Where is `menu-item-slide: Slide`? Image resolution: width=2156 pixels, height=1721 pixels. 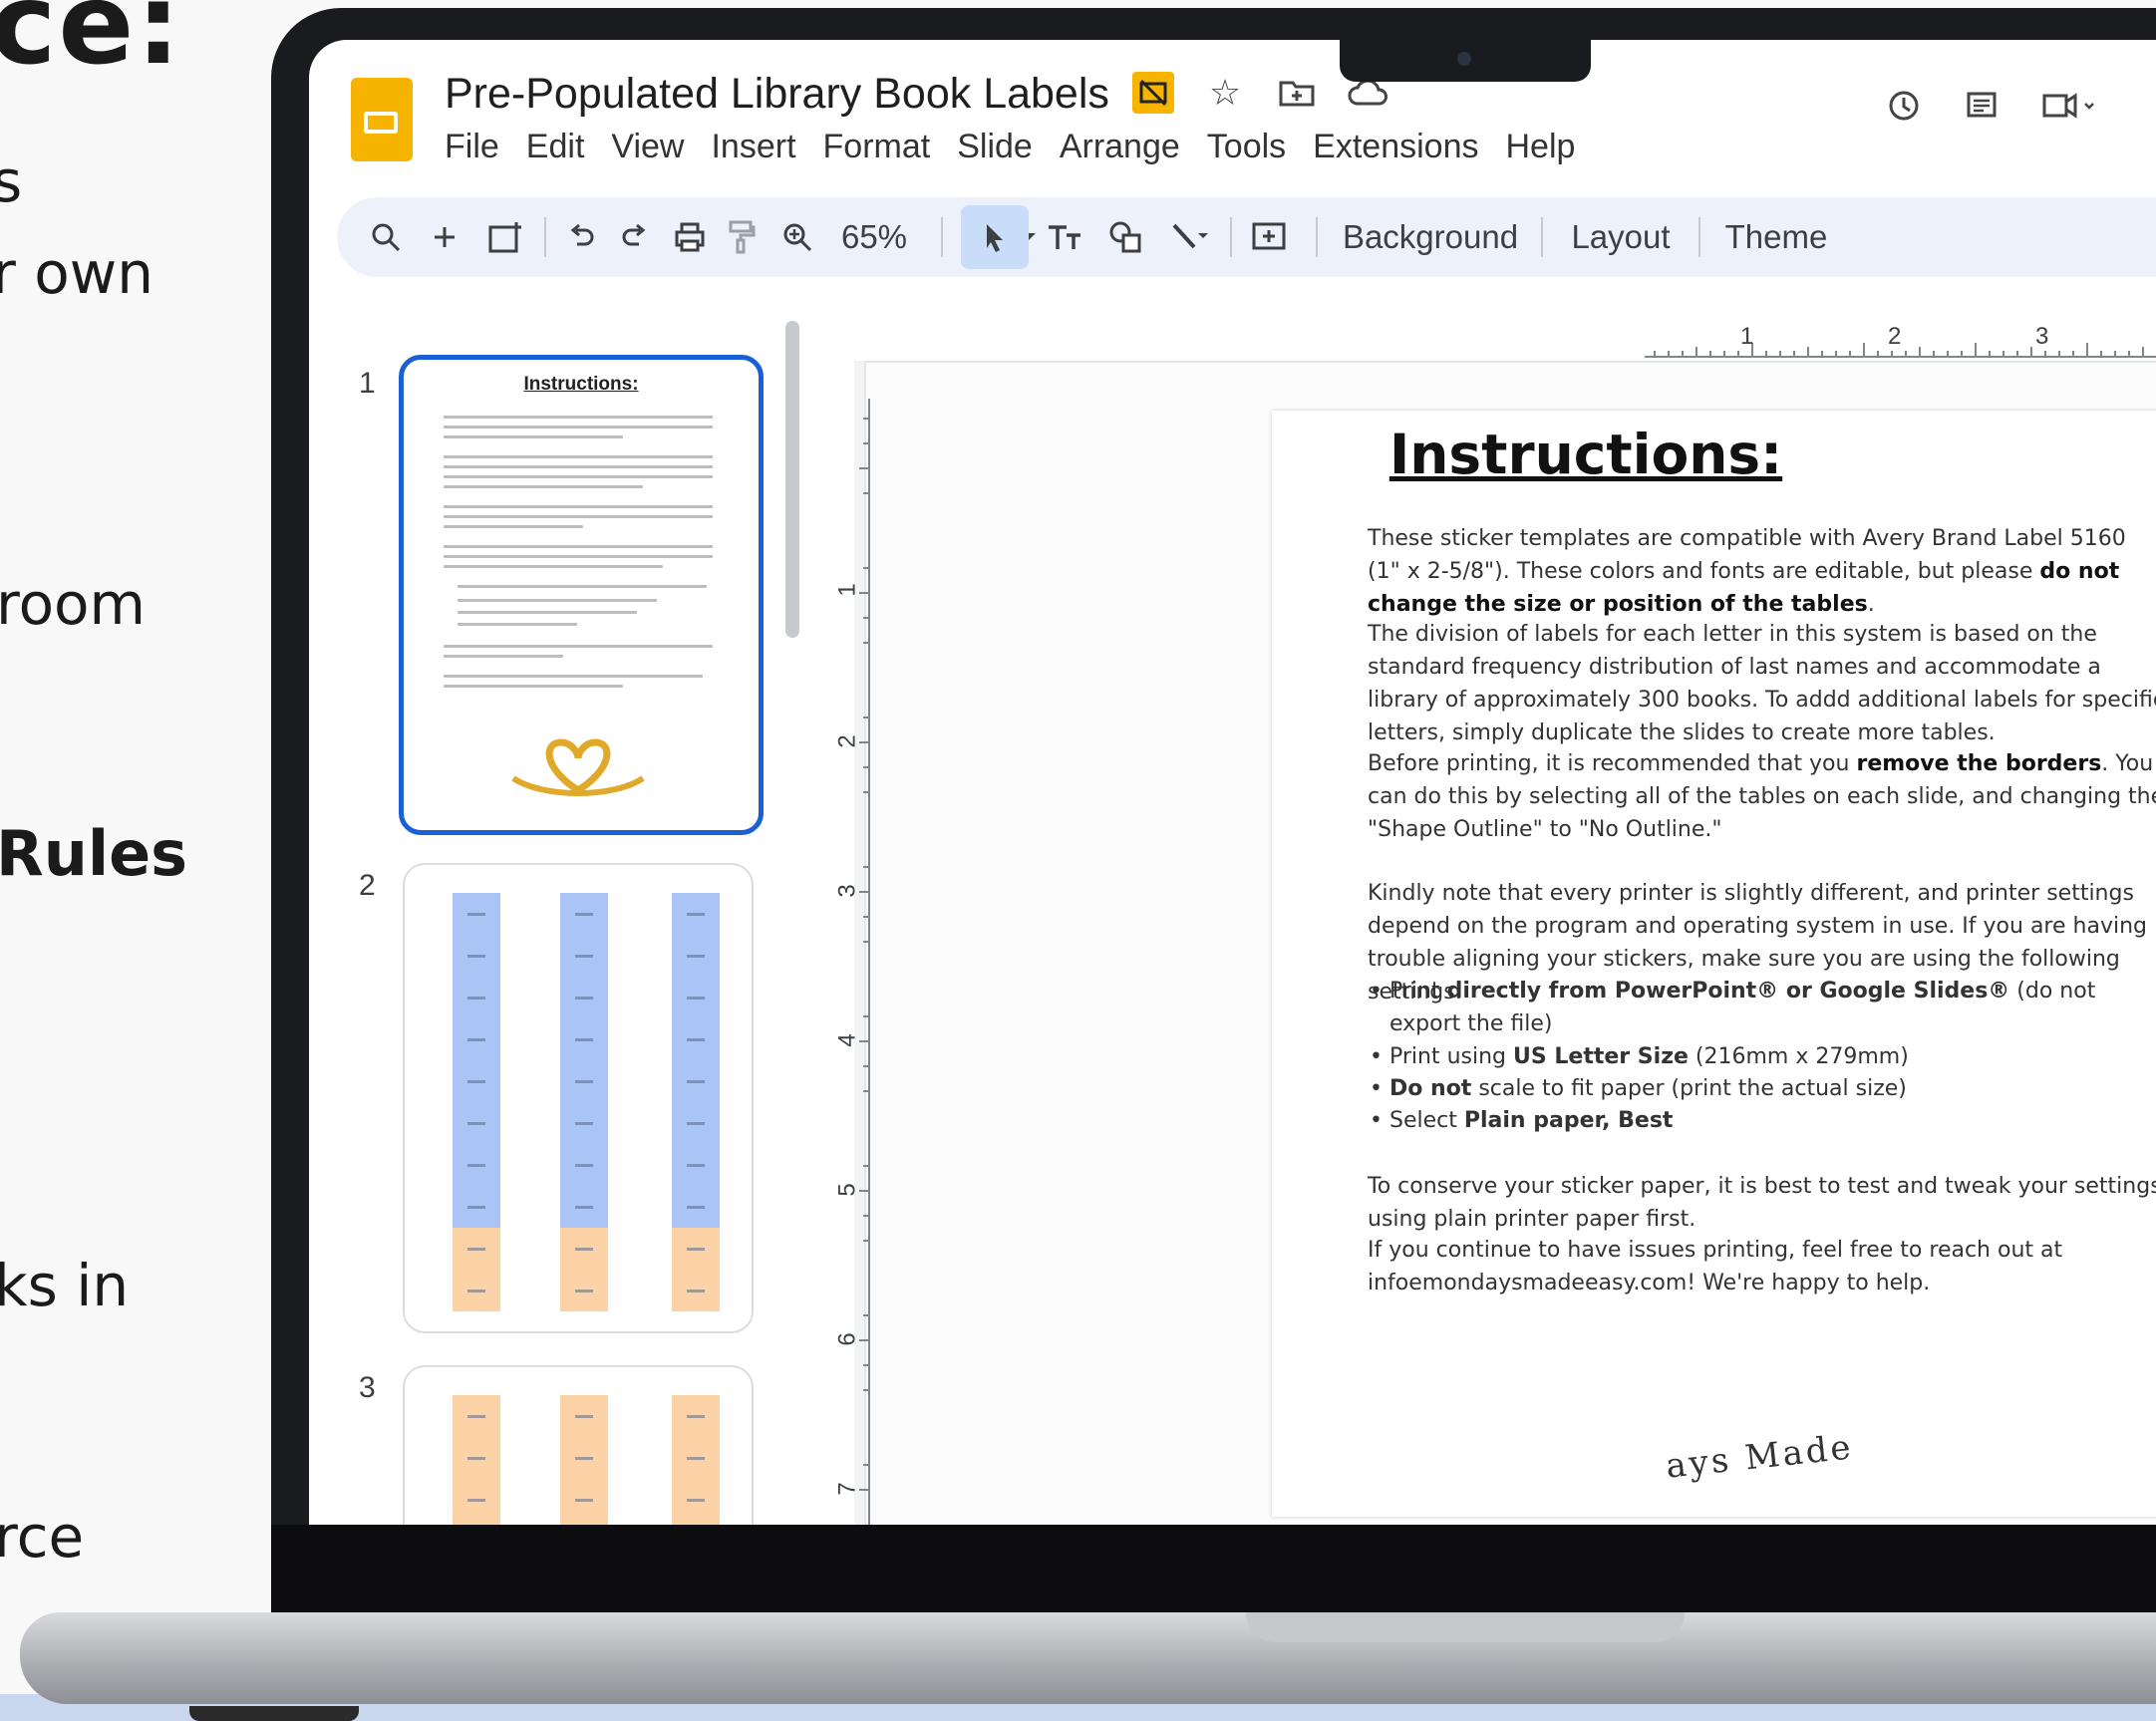 menu-item-slide: Slide is located at coordinates (995, 147).